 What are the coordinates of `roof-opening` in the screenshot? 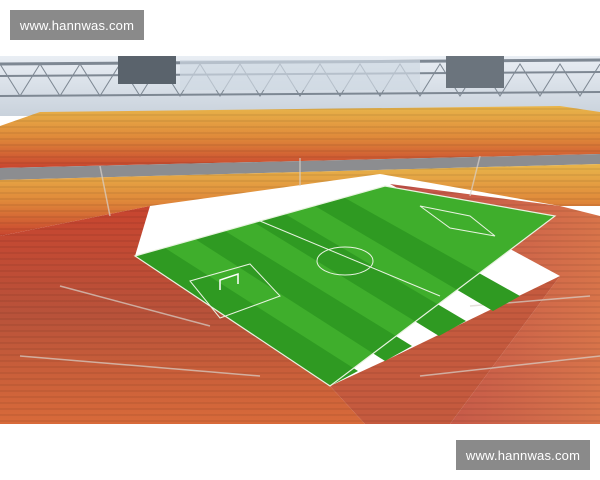 It's located at (300, 75).